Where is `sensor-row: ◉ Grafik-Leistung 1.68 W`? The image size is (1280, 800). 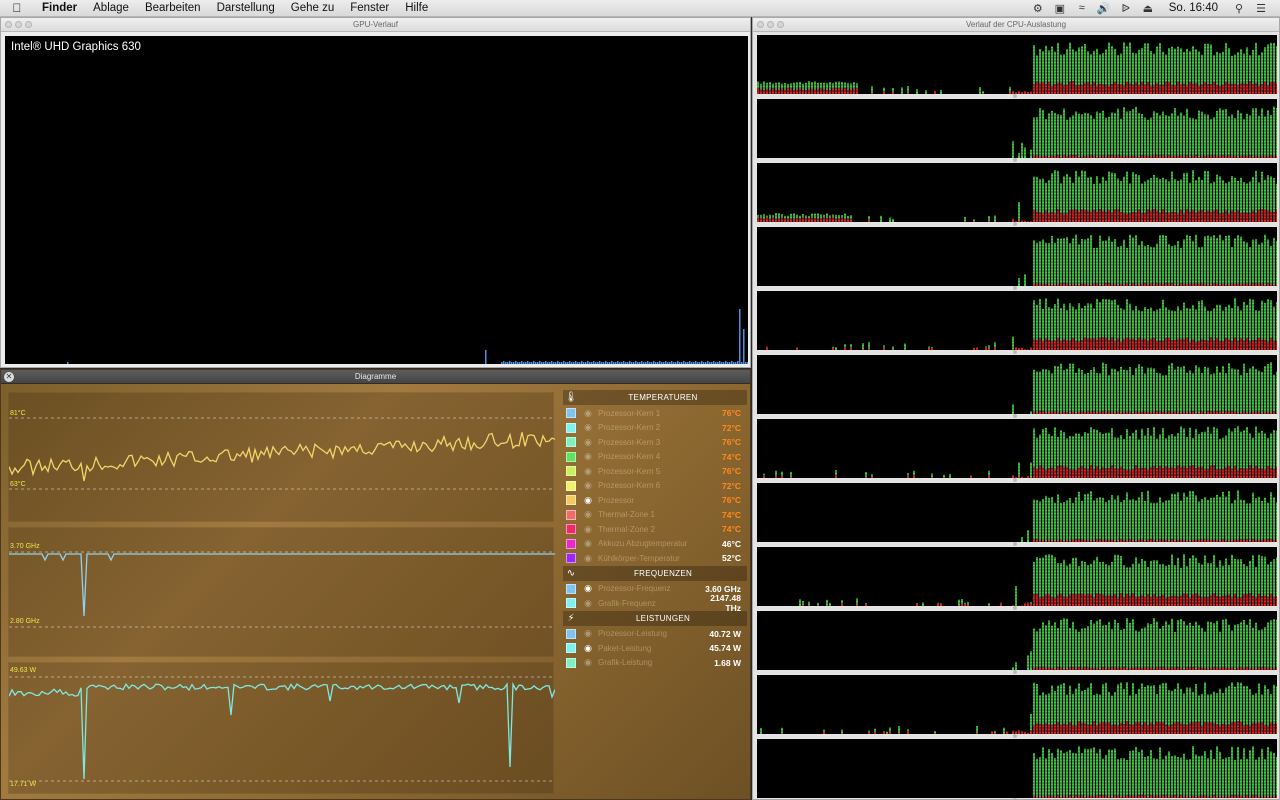
sensor-row: ◉ Grafik-Leistung 1.68 W is located at coordinates (655, 663).